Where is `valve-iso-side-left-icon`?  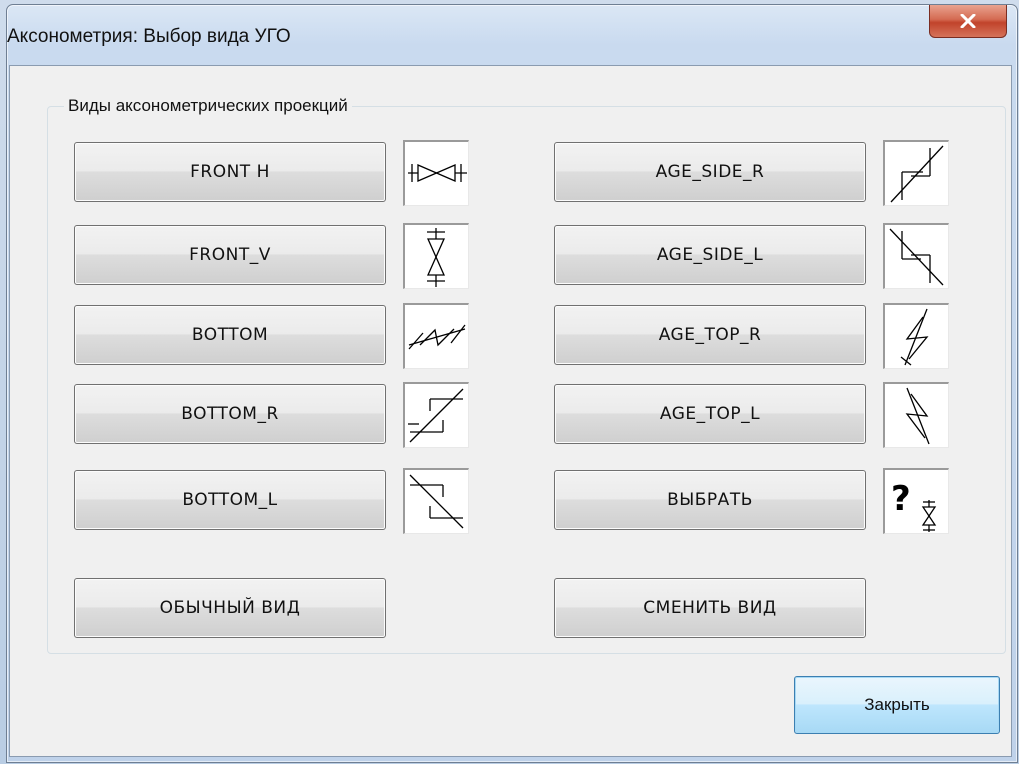
valve-iso-side-left-icon is located at coordinates (916, 257).